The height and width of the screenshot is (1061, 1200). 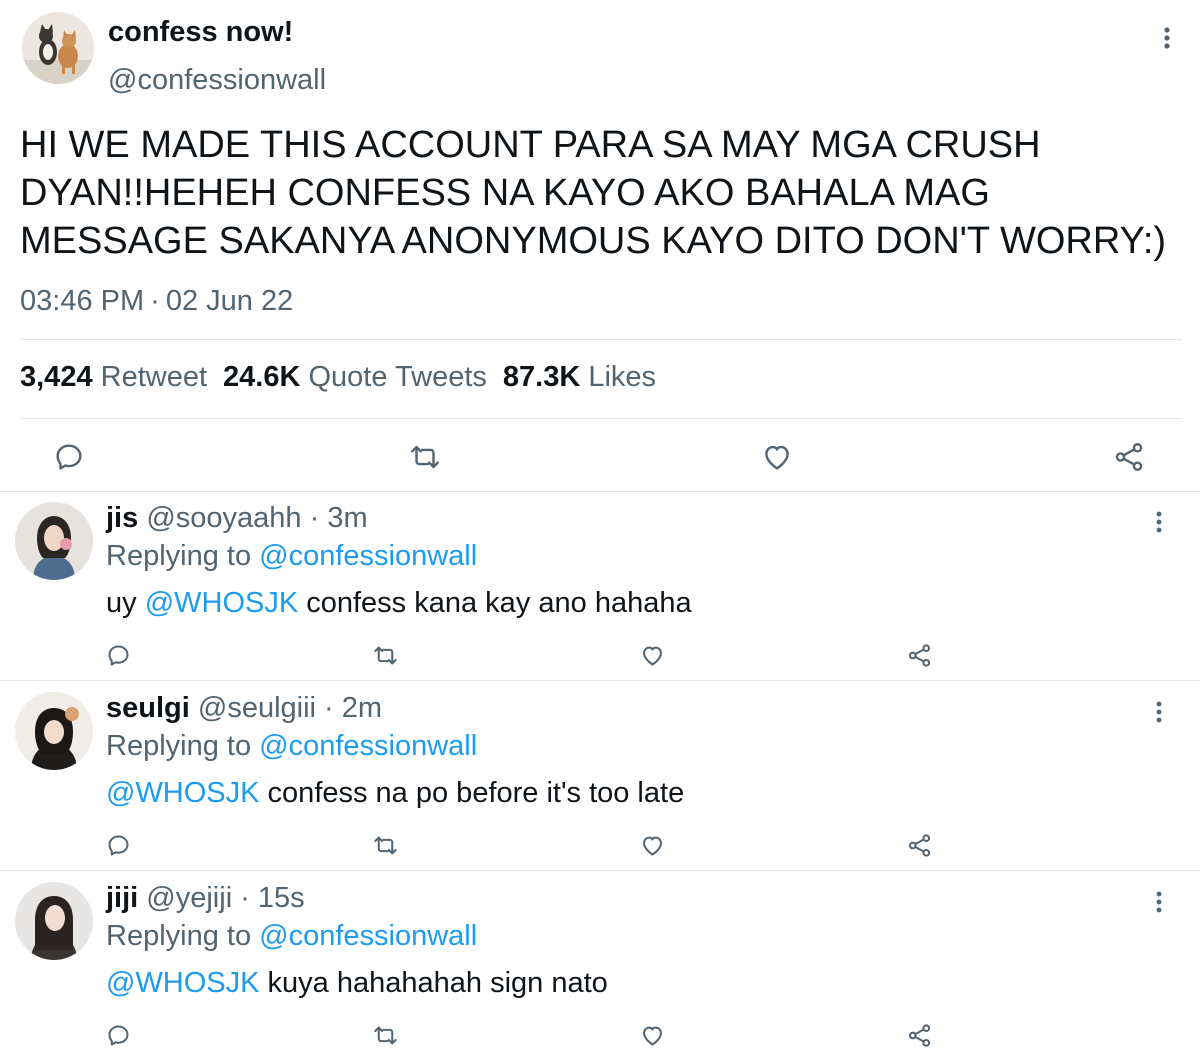 What do you see at coordinates (541, 377) in the screenshot?
I see `likes-count: 87.3K` at bounding box center [541, 377].